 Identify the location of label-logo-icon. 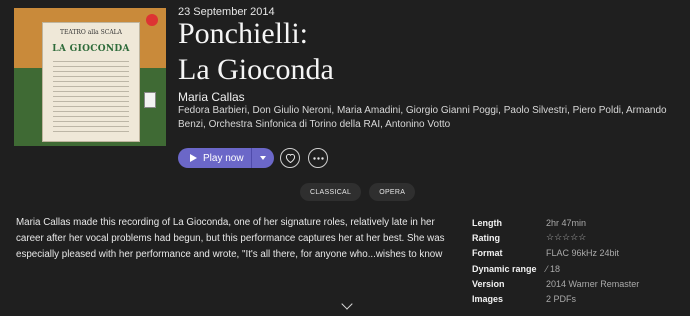
(152, 20).